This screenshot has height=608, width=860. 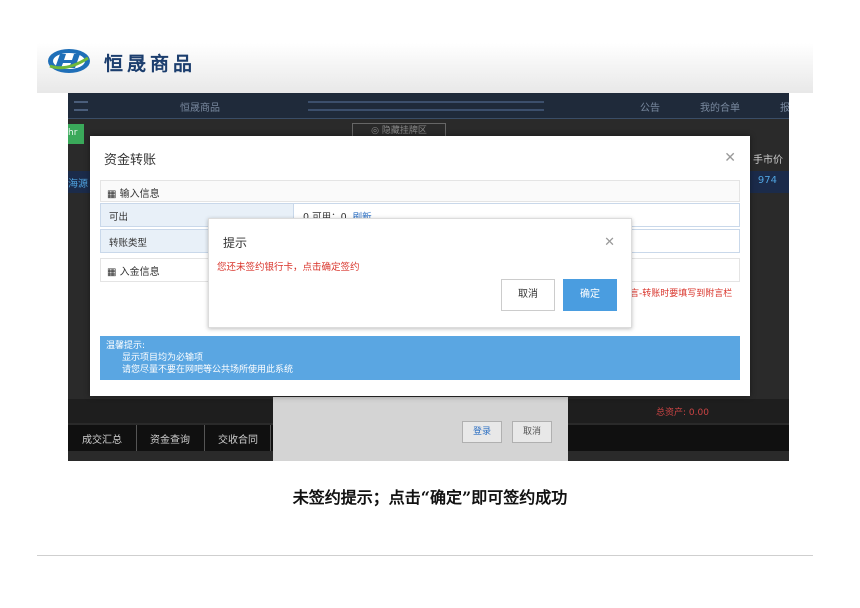 What do you see at coordinates (590, 295) in the screenshot?
I see `confirm-button: 确定` at bounding box center [590, 295].